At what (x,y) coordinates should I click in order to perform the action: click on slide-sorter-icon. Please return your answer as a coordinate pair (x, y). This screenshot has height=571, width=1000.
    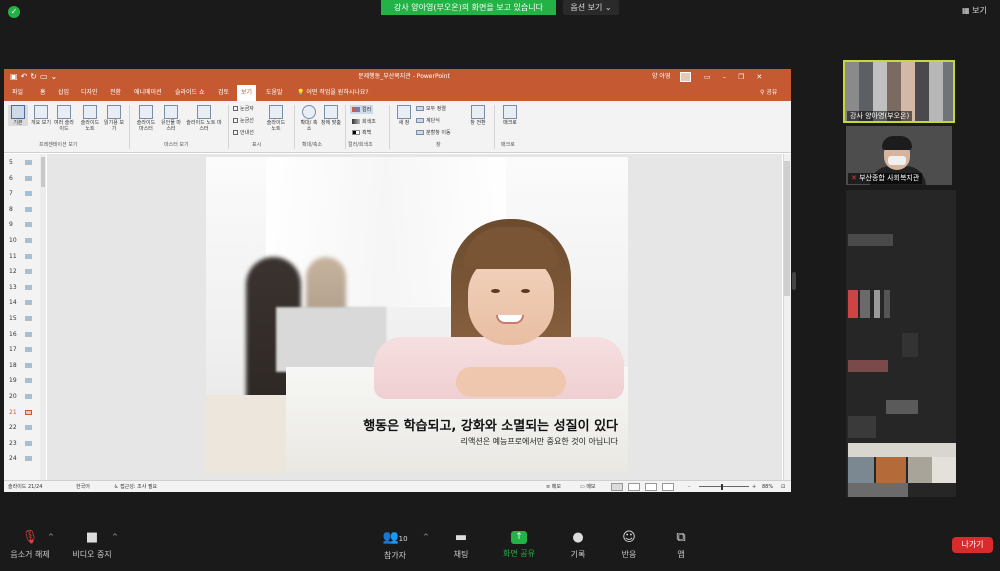
    Looking at the image, I should click on (634, 487).